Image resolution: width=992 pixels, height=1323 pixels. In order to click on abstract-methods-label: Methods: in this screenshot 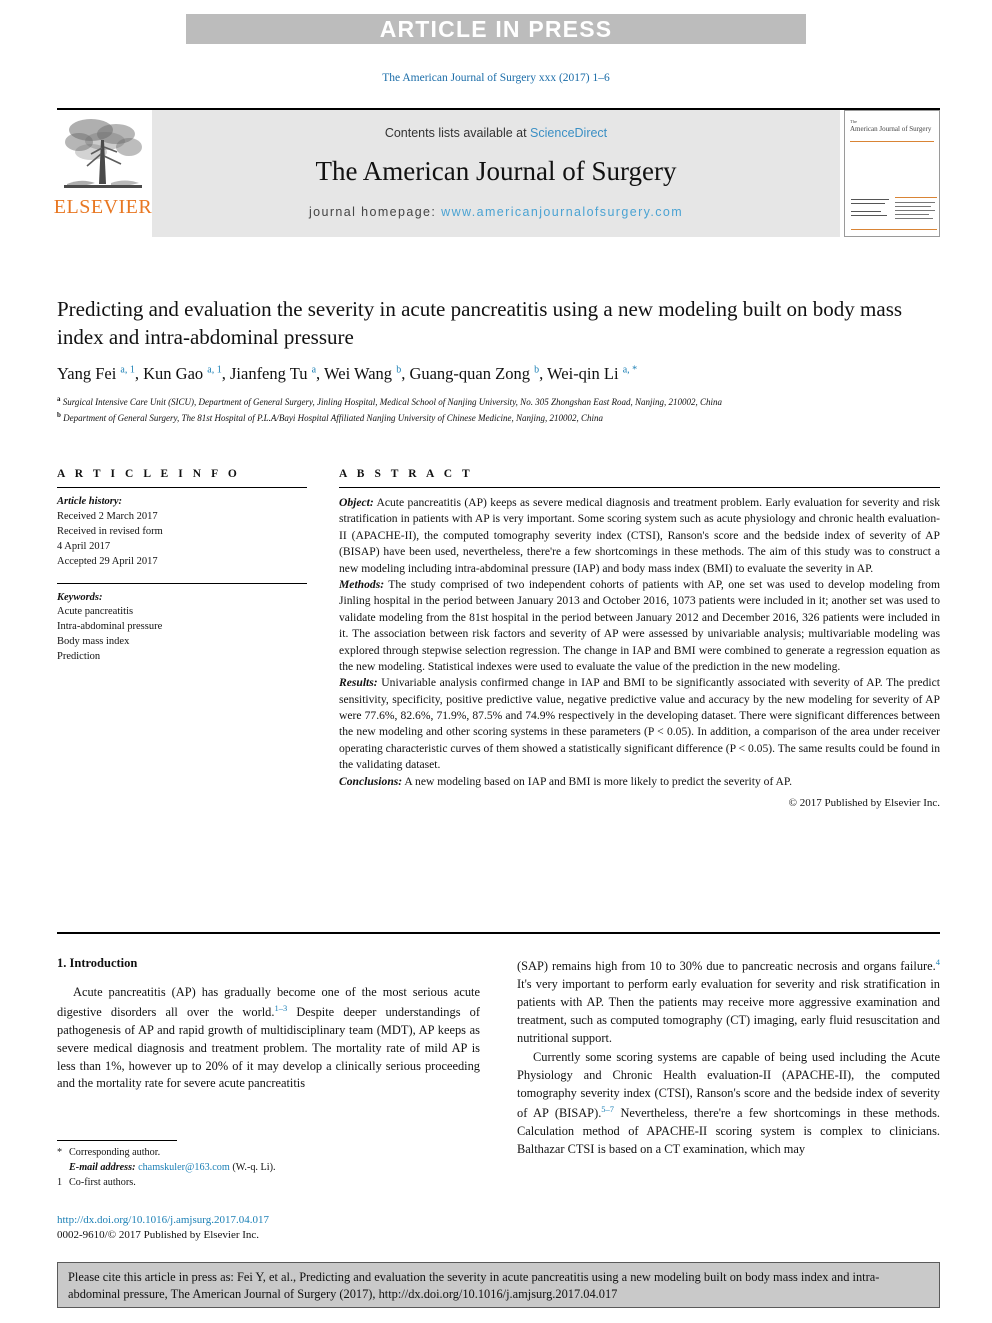, I will do `click(362, 584)`.